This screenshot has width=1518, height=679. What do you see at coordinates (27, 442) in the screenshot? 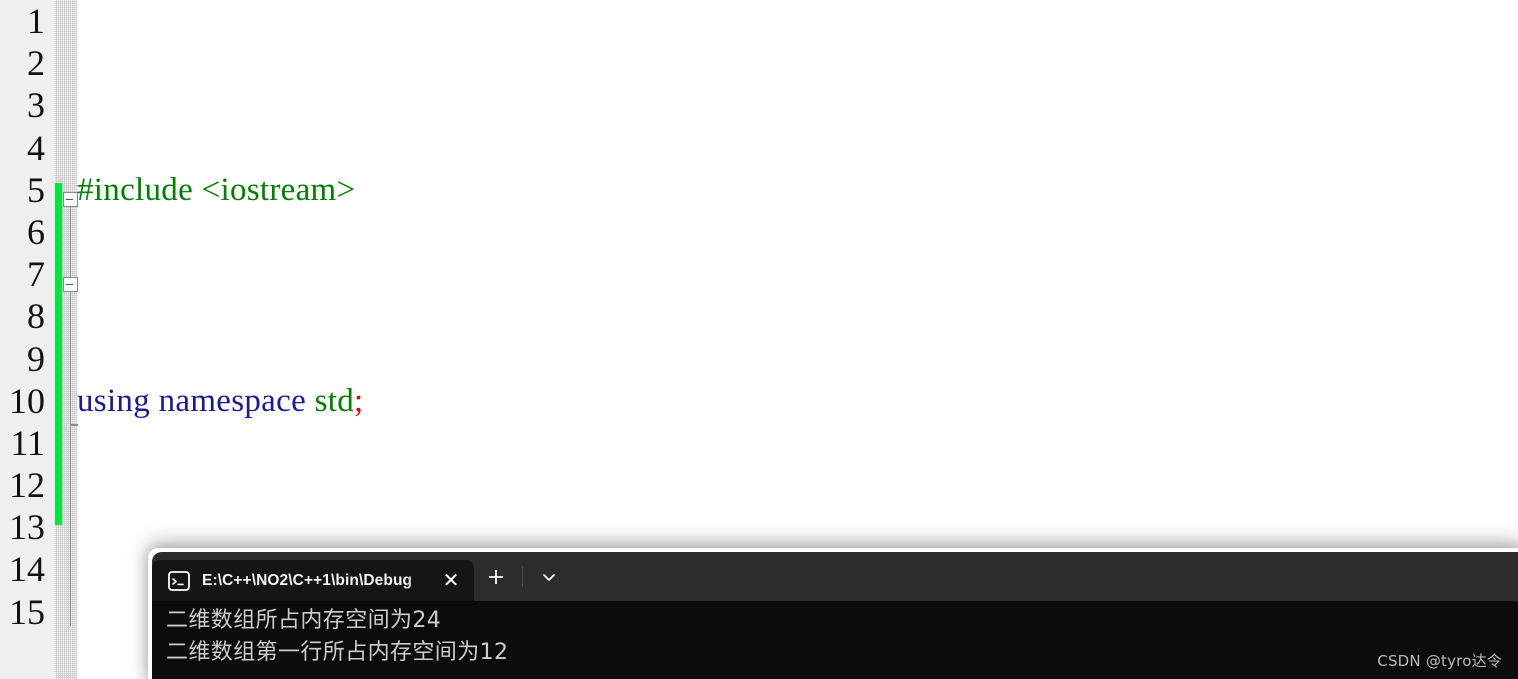
I see `line-number: 11` at bounding box center [27, 442].